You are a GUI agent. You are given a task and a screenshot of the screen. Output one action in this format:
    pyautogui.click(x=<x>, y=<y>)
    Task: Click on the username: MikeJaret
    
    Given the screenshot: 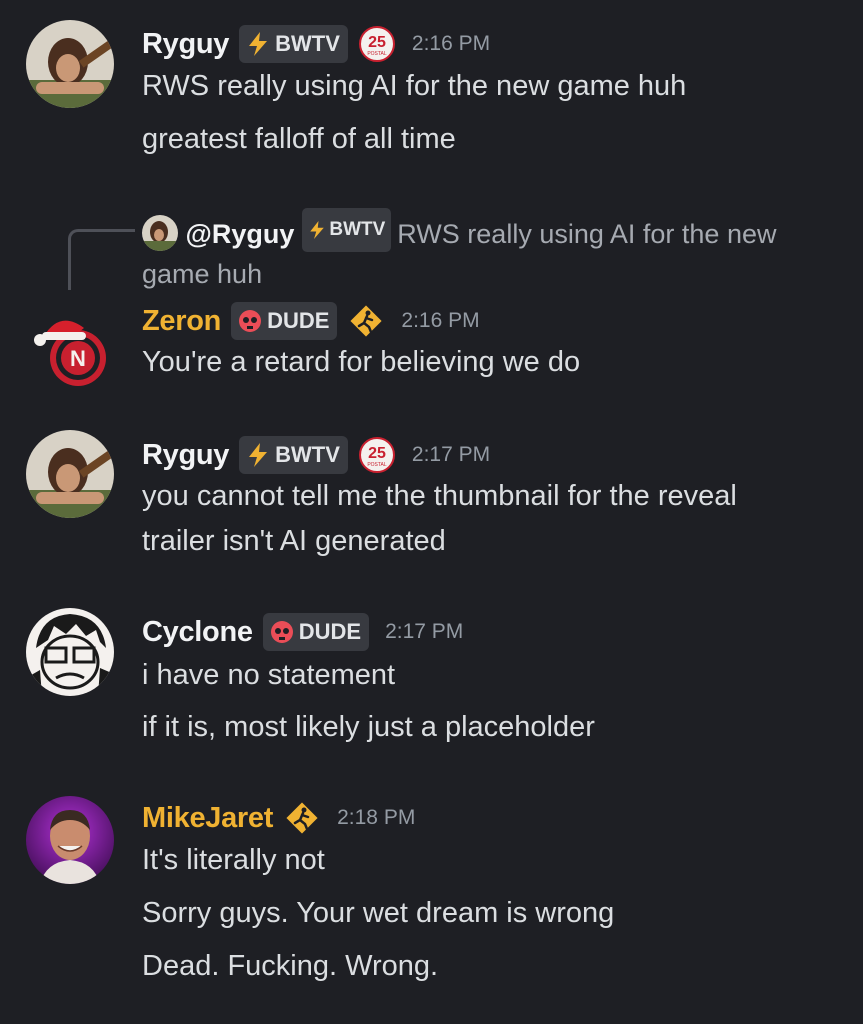 What is the action you would take?
    pyautogui.click(x=207, y=818)
    